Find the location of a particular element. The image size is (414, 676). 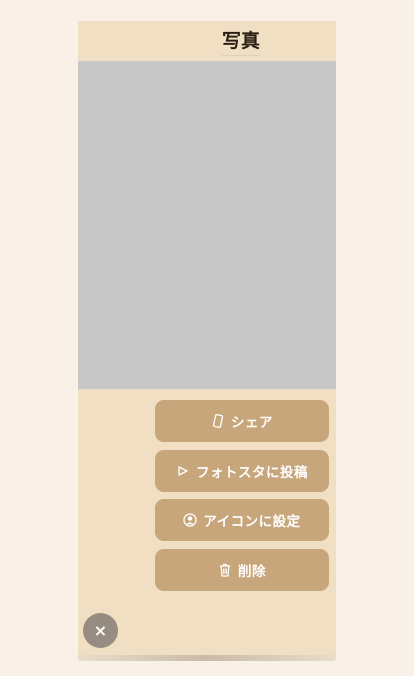

share-button: シェア is located at coordinates (242, 421).